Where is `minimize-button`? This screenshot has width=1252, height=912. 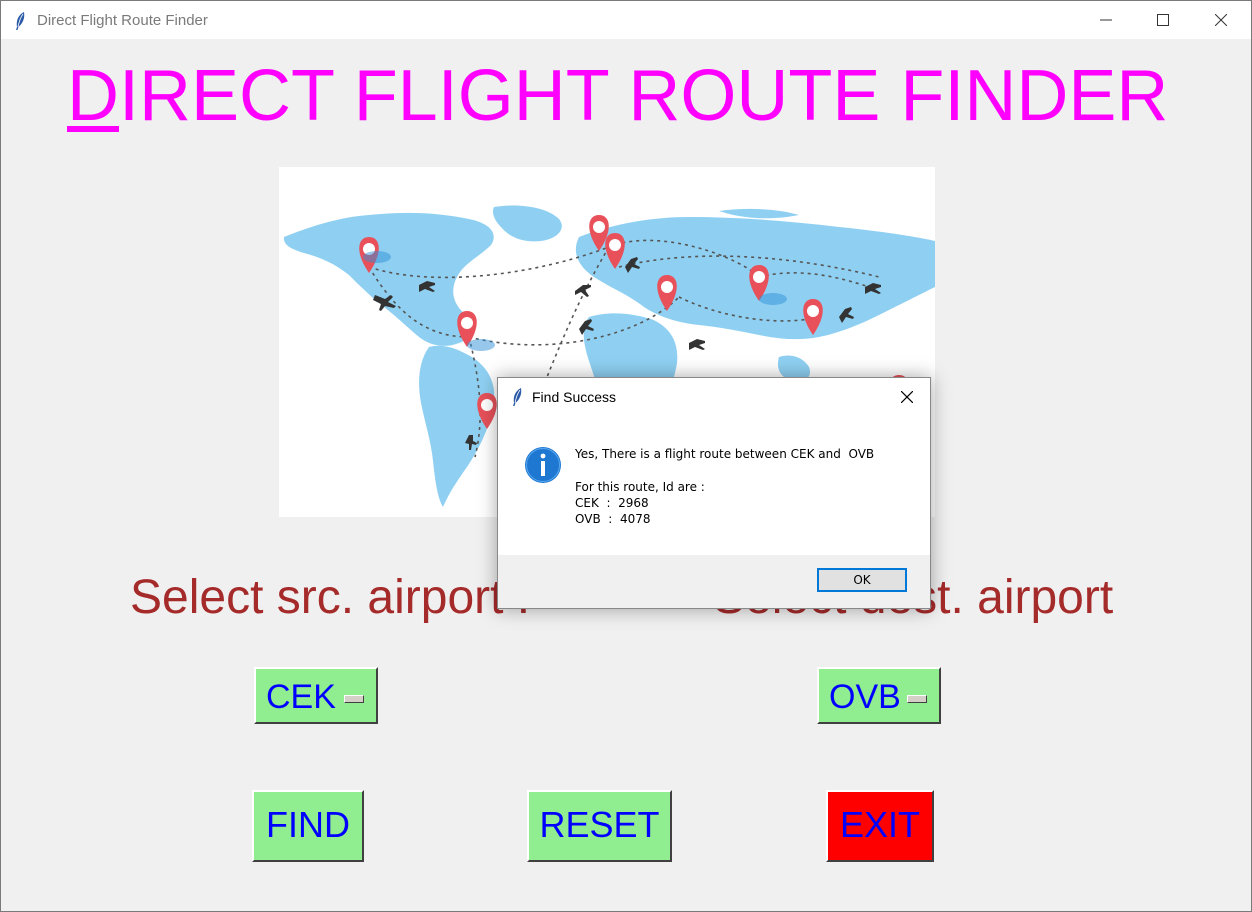 minimize-button is located at coordinates (1106, 20).